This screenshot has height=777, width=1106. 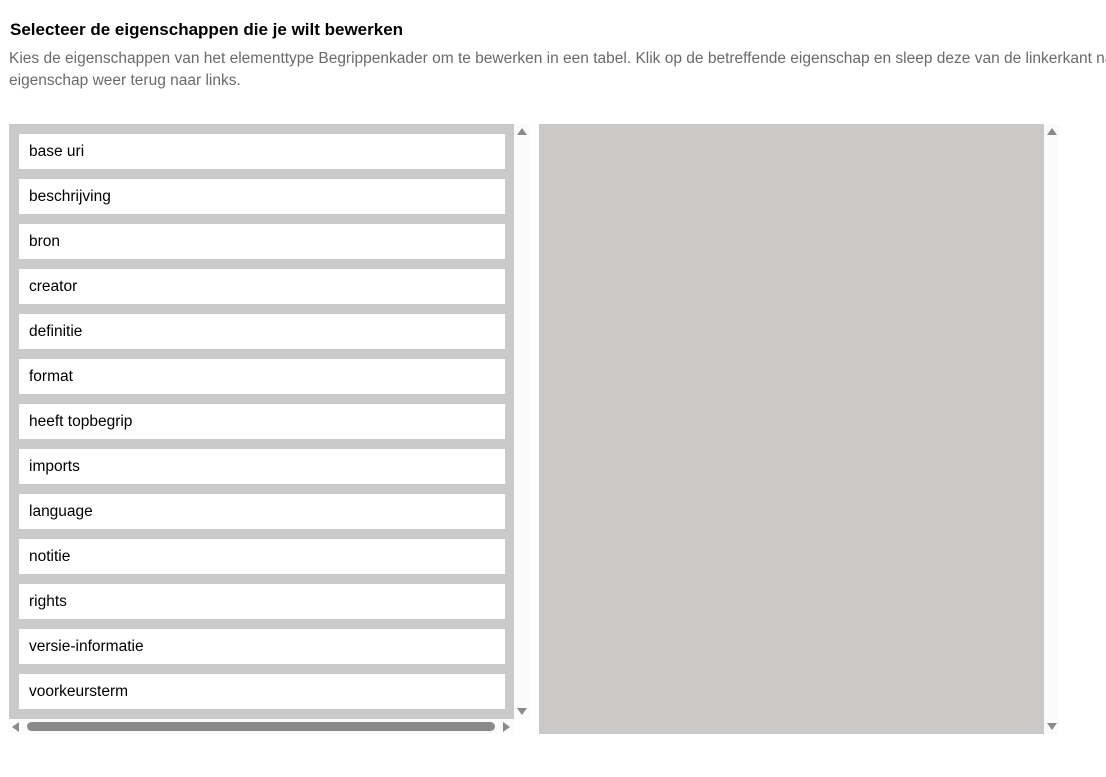 I want to click on property-item: heeft topbegrip, so click(x=262, y=421).